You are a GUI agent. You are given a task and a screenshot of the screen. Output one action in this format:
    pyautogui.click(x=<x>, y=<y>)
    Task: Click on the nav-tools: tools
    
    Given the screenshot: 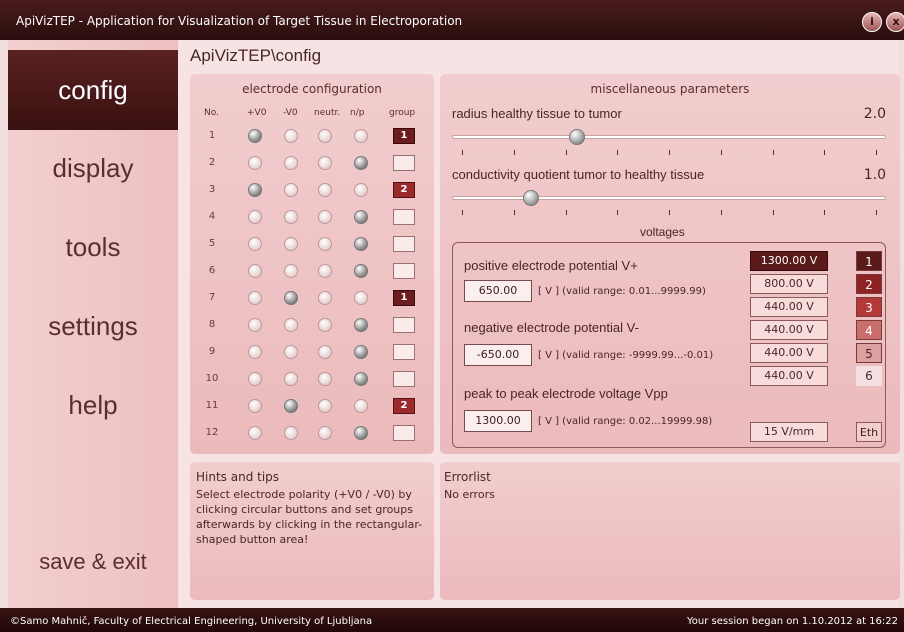 What is the action you would take?
    pyautogui.click(x=93, y=247)
    